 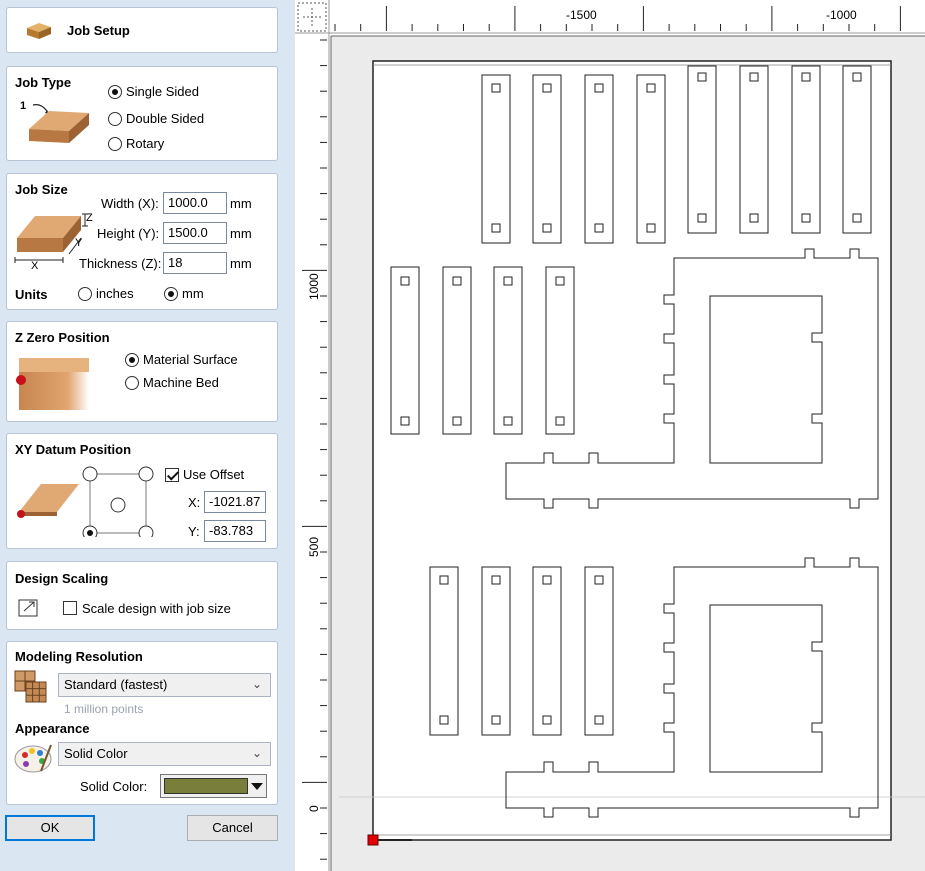 What do you see at coordinates (35, 266) in the screenshot?
I see `axis-x-label: X` at bounding box center [35, 266].